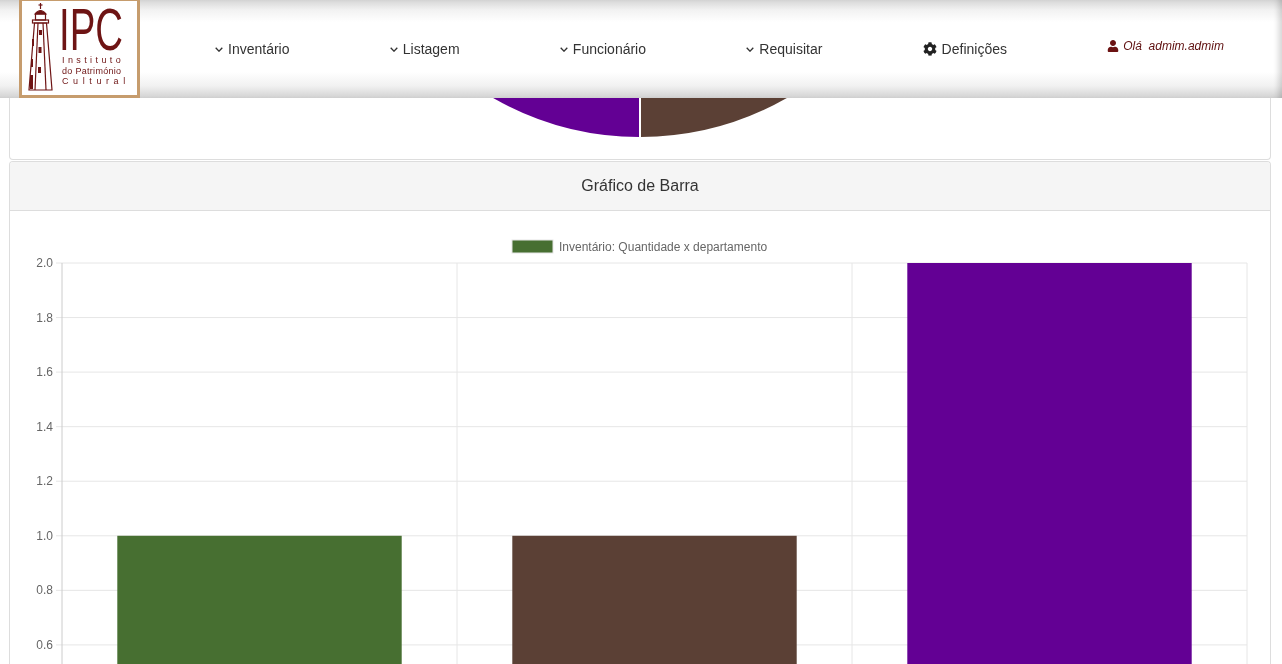 This screenshot has height=664, width=1282. What do you see at coordinates (44, 590) in the screenshot?
I see `y-tick-label: 0.8` at bounding box center [44, 590].